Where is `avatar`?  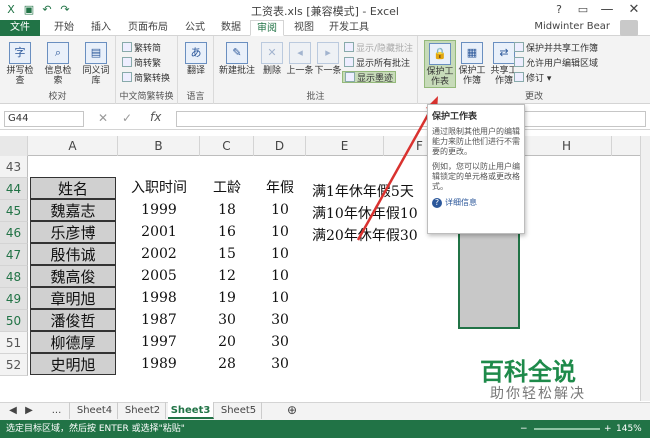
avatar is located at coordinates (629, 28).